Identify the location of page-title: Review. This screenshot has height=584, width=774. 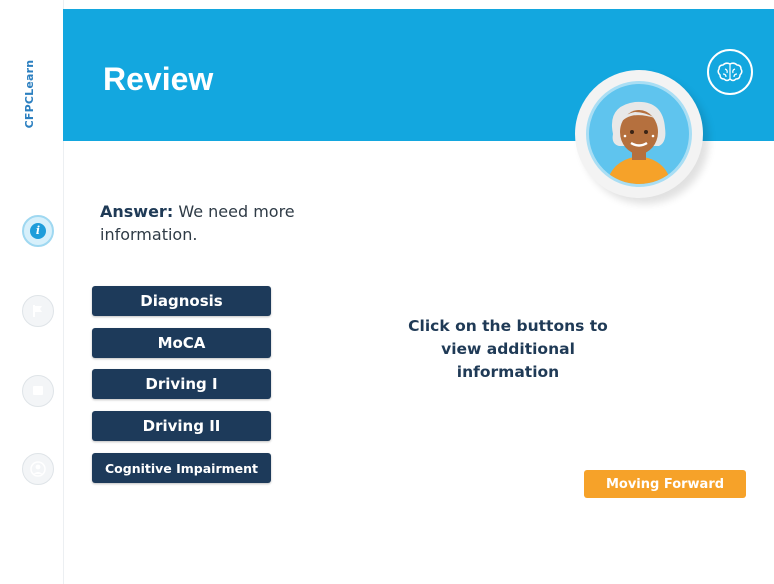
(158, 79).